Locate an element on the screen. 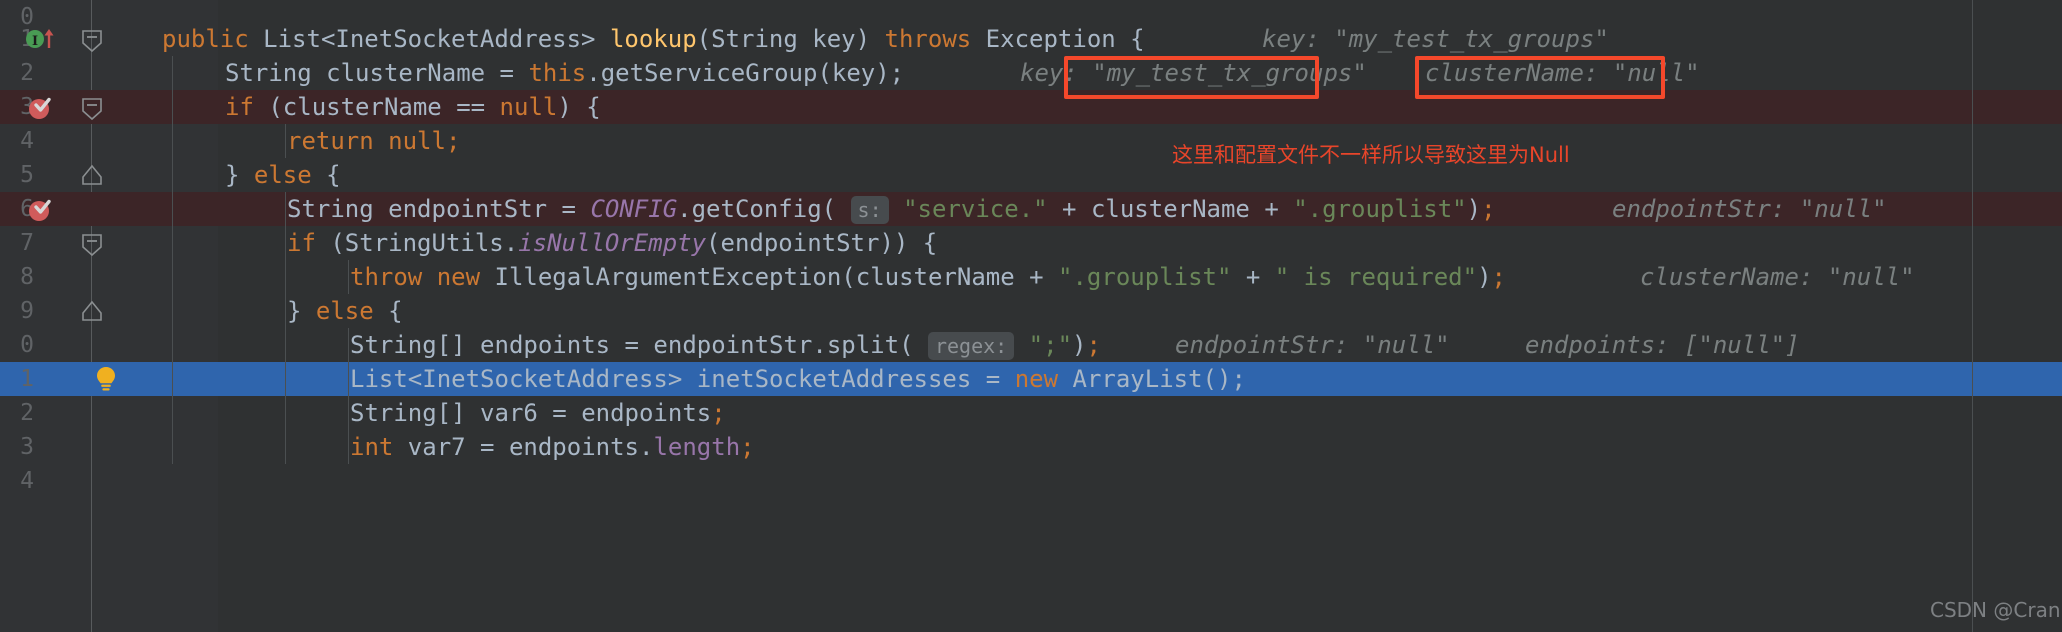 The height and width of the screenshot is (632, 2062). inline-hint-value: "my_test_tx_groups" is located at coordinates (1471, 39).